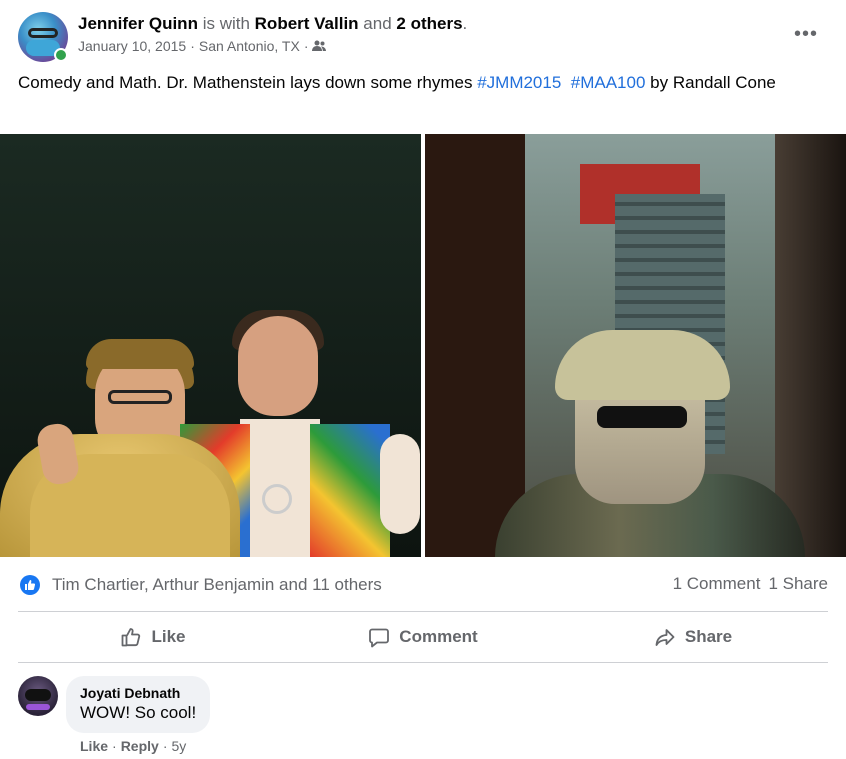  I want to click on comment-button: Comment, so click(423, 637).